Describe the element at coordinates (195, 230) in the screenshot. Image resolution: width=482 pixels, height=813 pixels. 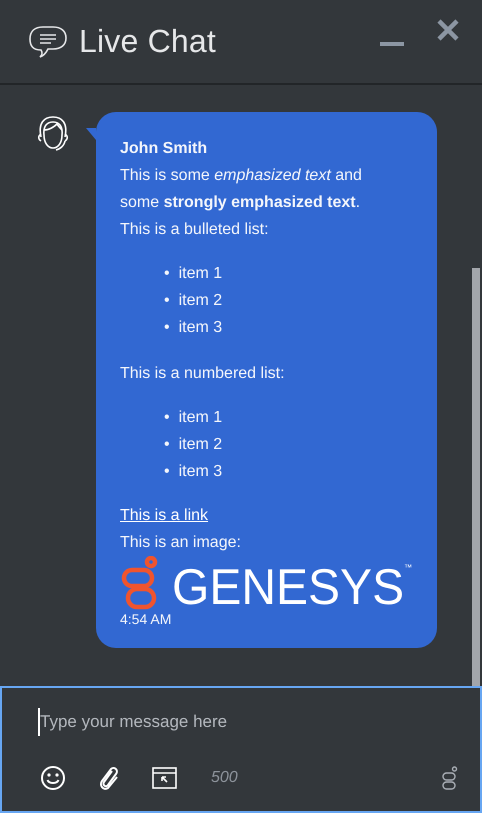
I see `message-text: This is a bulleted list:` at that location.